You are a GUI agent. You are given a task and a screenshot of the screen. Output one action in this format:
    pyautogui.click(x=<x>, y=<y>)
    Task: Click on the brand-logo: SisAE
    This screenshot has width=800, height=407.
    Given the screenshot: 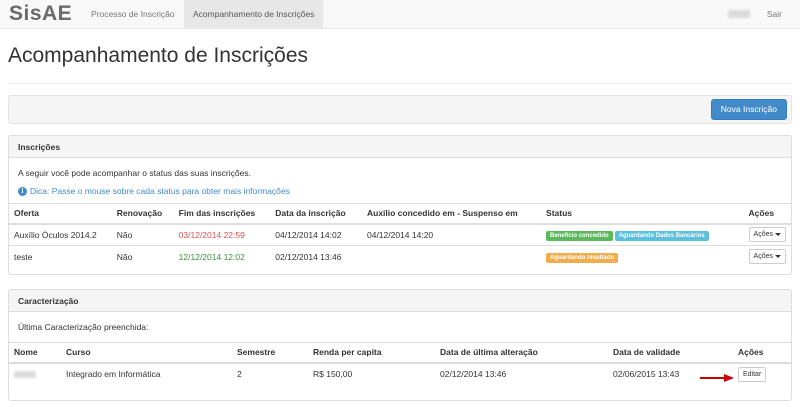 What is the action you would take?
    pyautogui.click(x=40, y=14)
    